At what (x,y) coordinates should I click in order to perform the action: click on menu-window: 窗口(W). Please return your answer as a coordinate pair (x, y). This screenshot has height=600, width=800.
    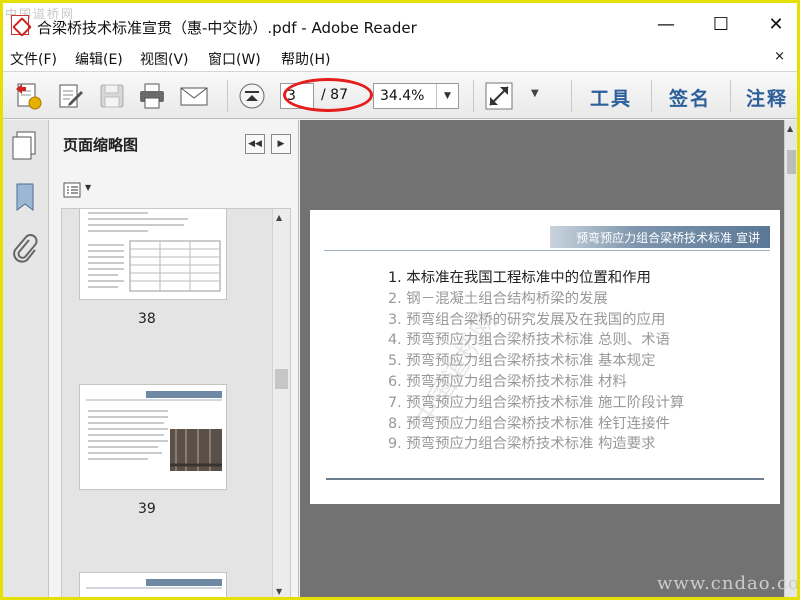
    Looking at the image, I should click on (234, 59).